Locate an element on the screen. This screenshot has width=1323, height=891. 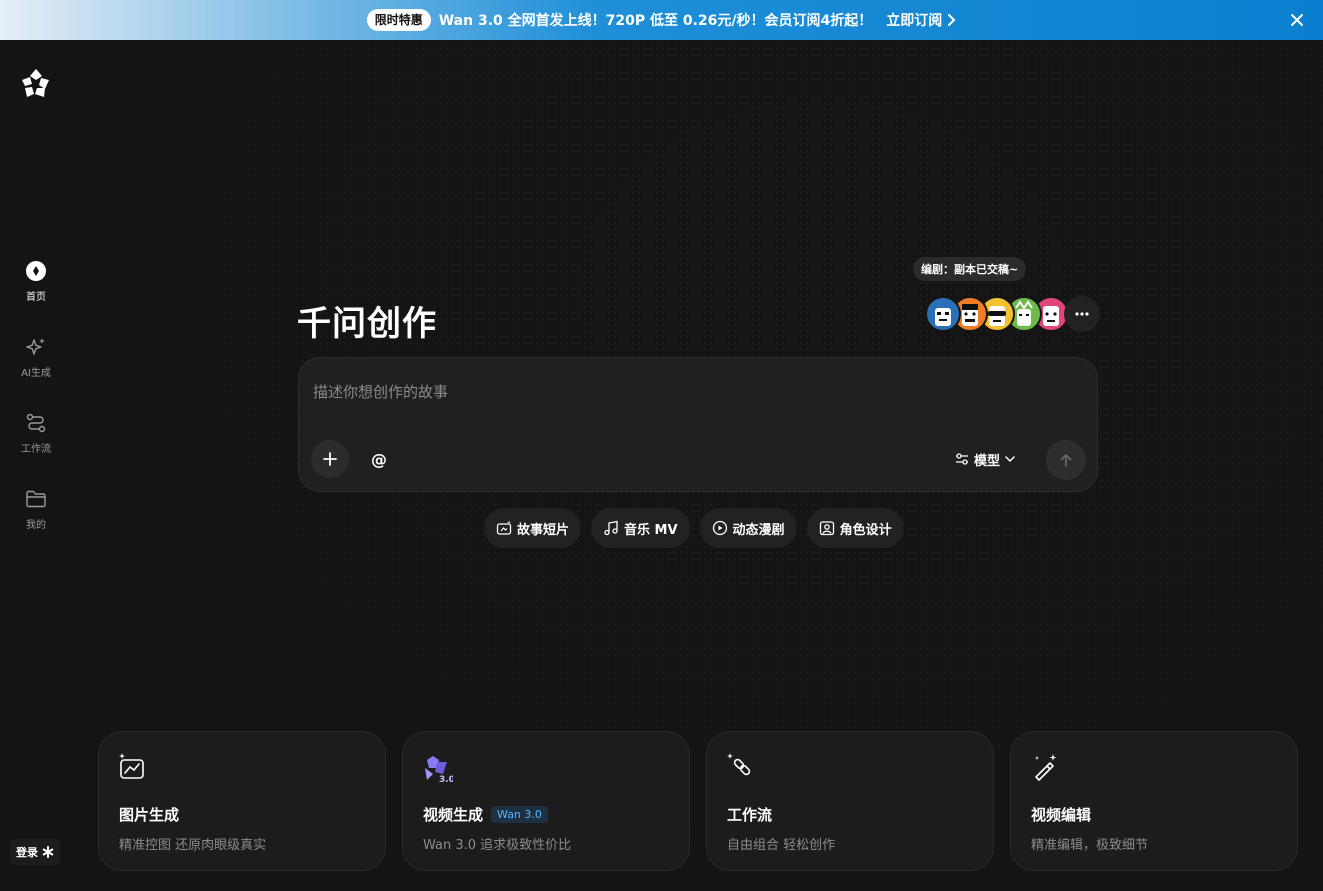
chip-label: 故事短片 is located at coordinates (543, 530).